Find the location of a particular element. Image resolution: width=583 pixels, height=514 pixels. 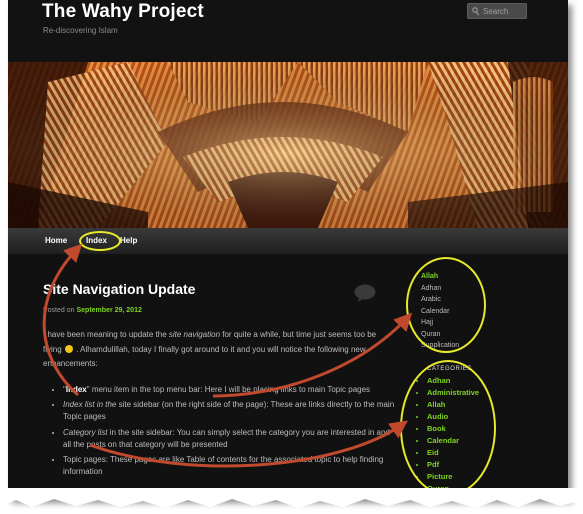

post-date-link: September 29, 2012 is located at coordinates (108, 310).